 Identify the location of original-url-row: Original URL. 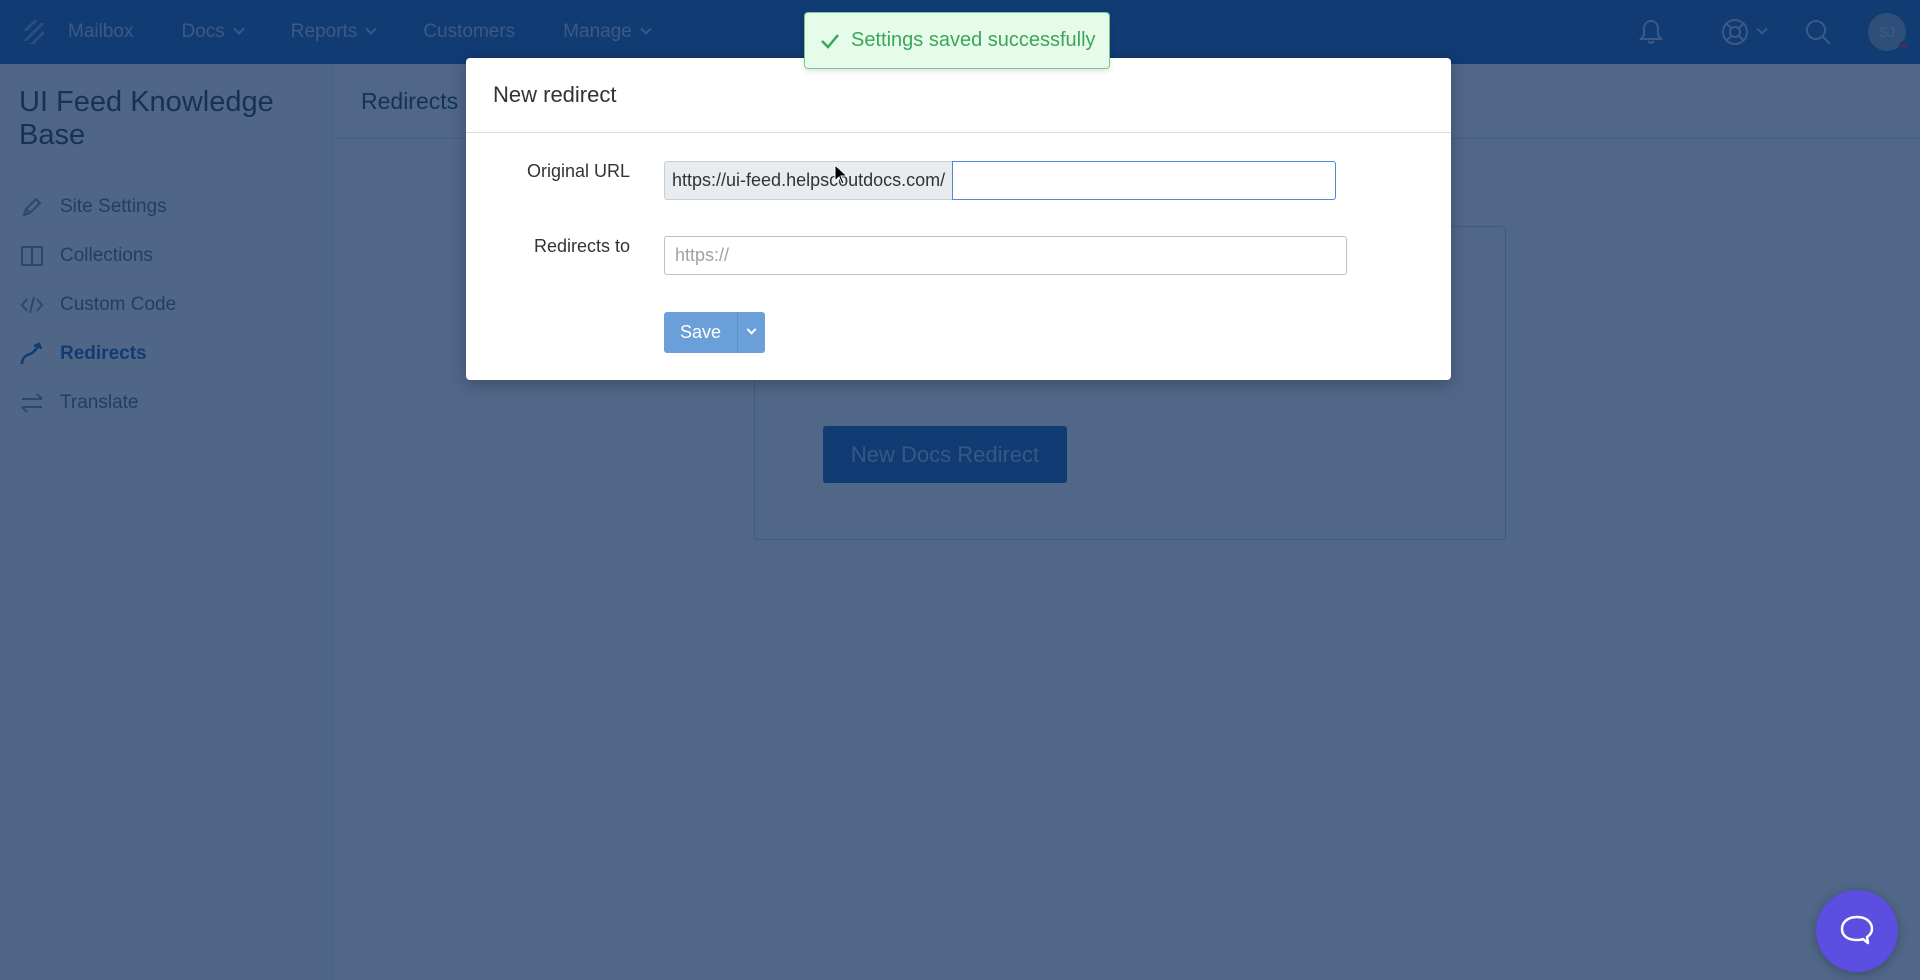
(548, 171).